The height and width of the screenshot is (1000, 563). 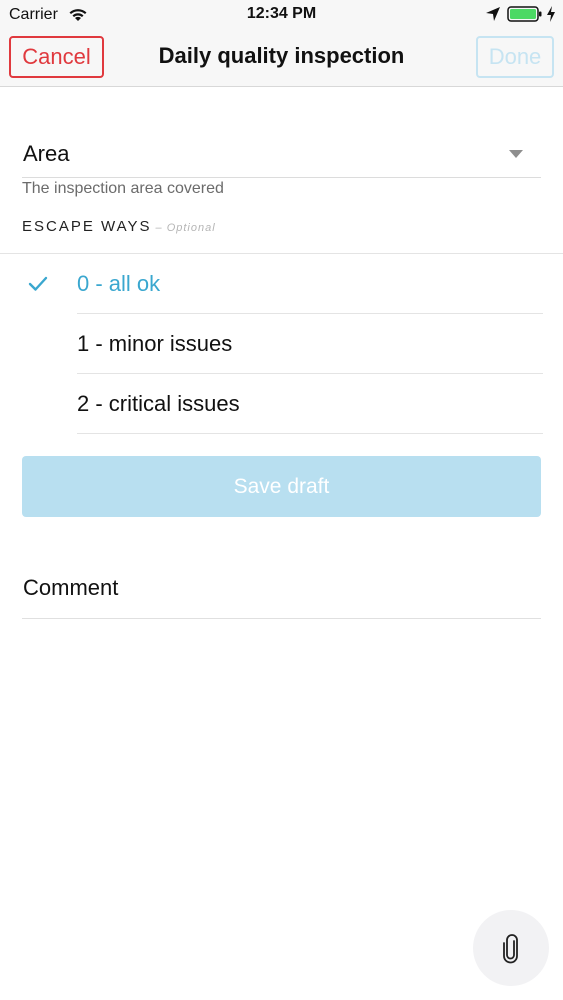 I want to click on escape-ways-title: ESCAPE WAYS, so click(x=87, y=226).